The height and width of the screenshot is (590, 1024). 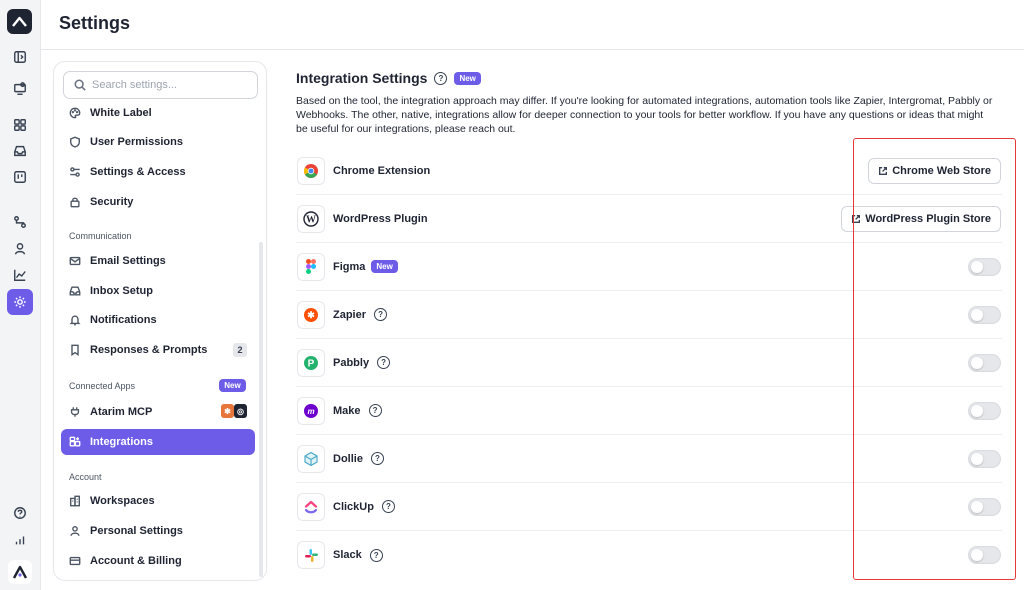 I want to click on sidebar-item-inbox-setup: Inbox Setup, so click(x=158, y=291).